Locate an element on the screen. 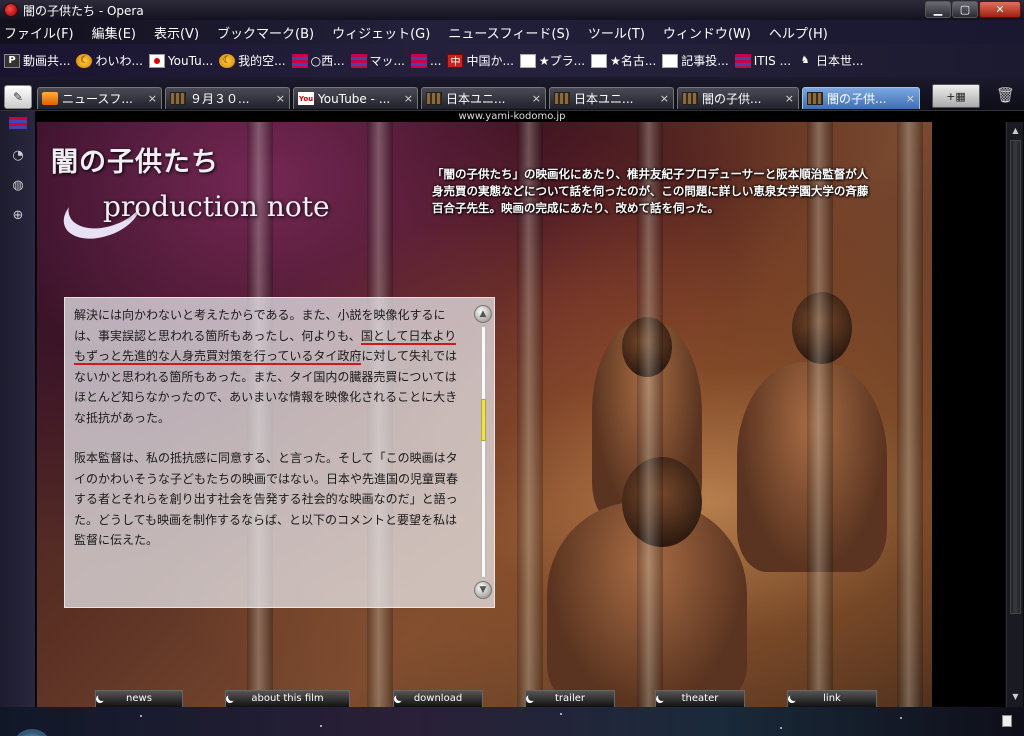 The height and width of the screenshot is (736, 1024). scroll-thumb is located at coordinates (483, 420).